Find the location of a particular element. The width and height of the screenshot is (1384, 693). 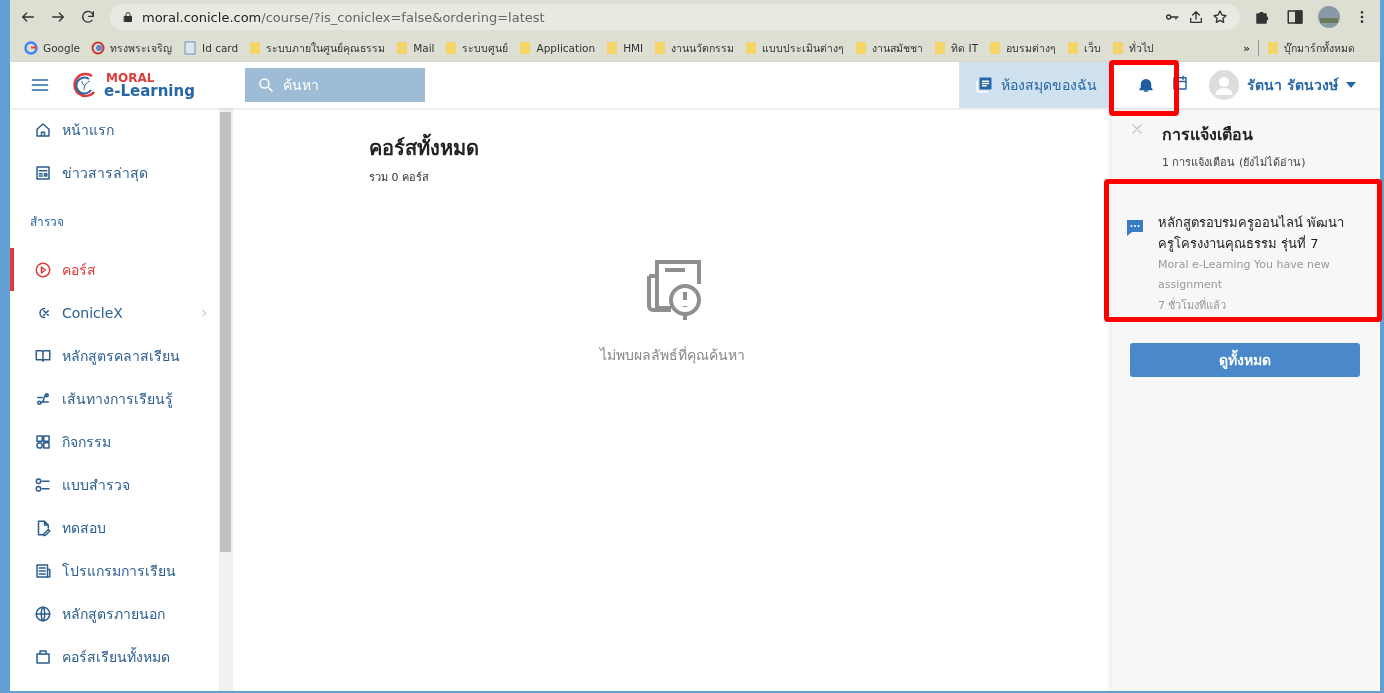

notification-title: หลักสูตรอบรมครูออนไลน์ พัฒนาครูโครงงานคุณธรรม รุ่นที่ 7 is located at coordinates (1252, 234).